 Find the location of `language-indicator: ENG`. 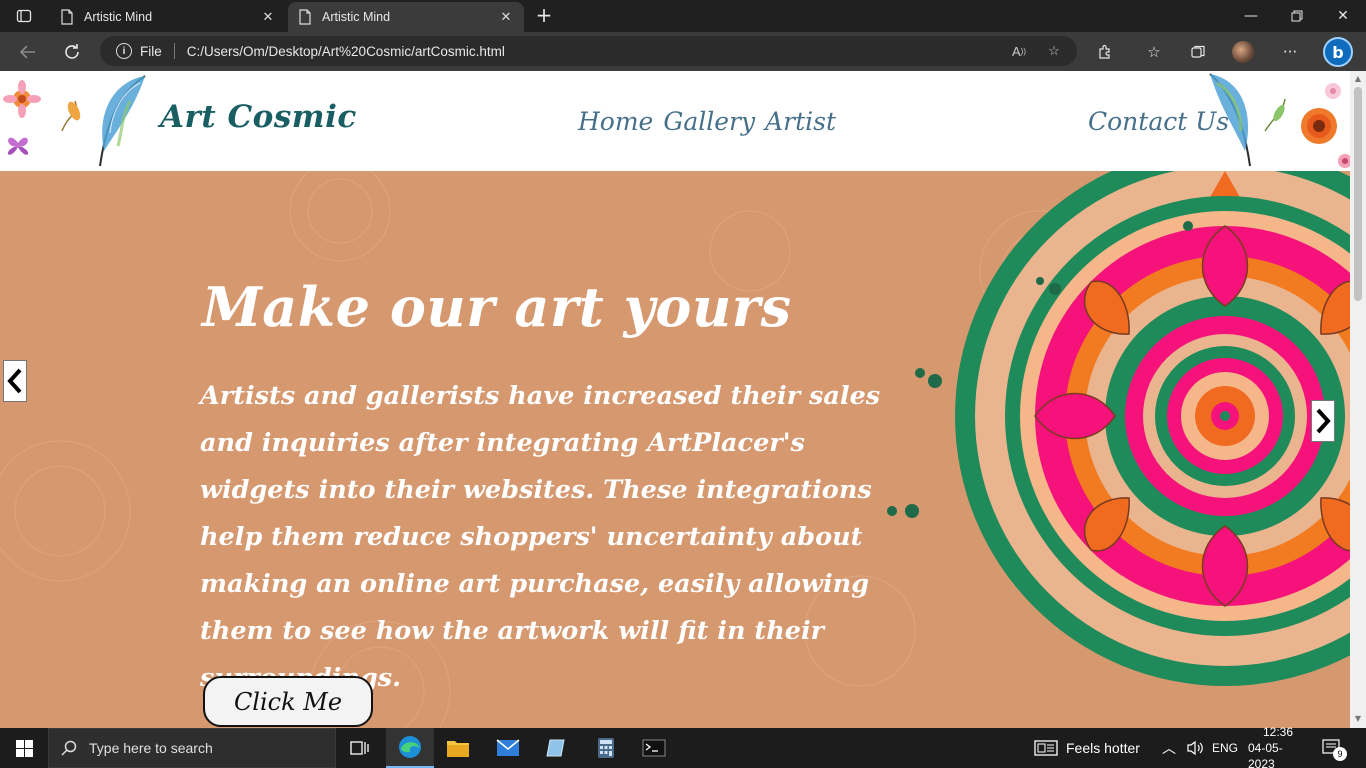

language-indicator: ENG is located at coordinates (1225, 748).